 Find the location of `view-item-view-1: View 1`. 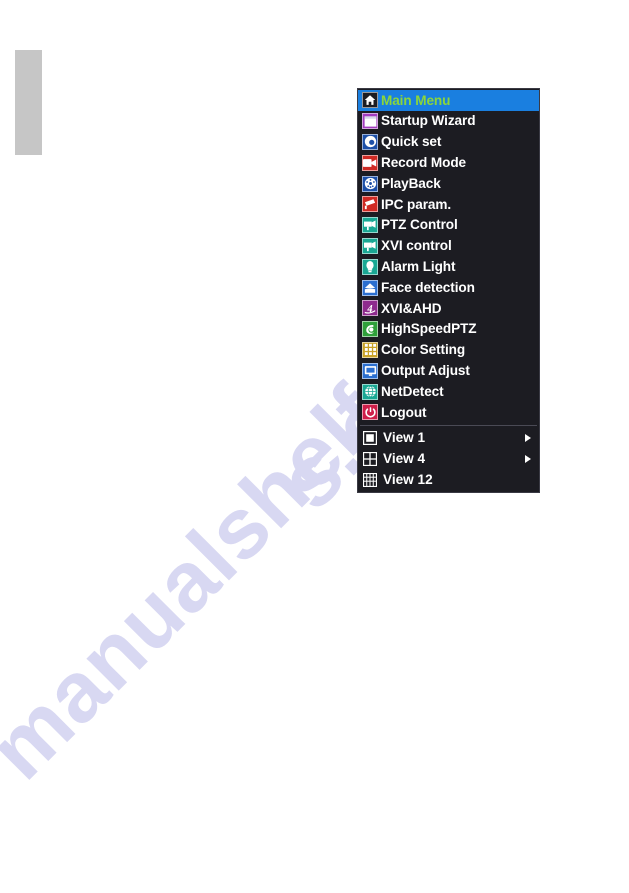

view-item-view-1: View 1 is located at coordinates (448, 438).